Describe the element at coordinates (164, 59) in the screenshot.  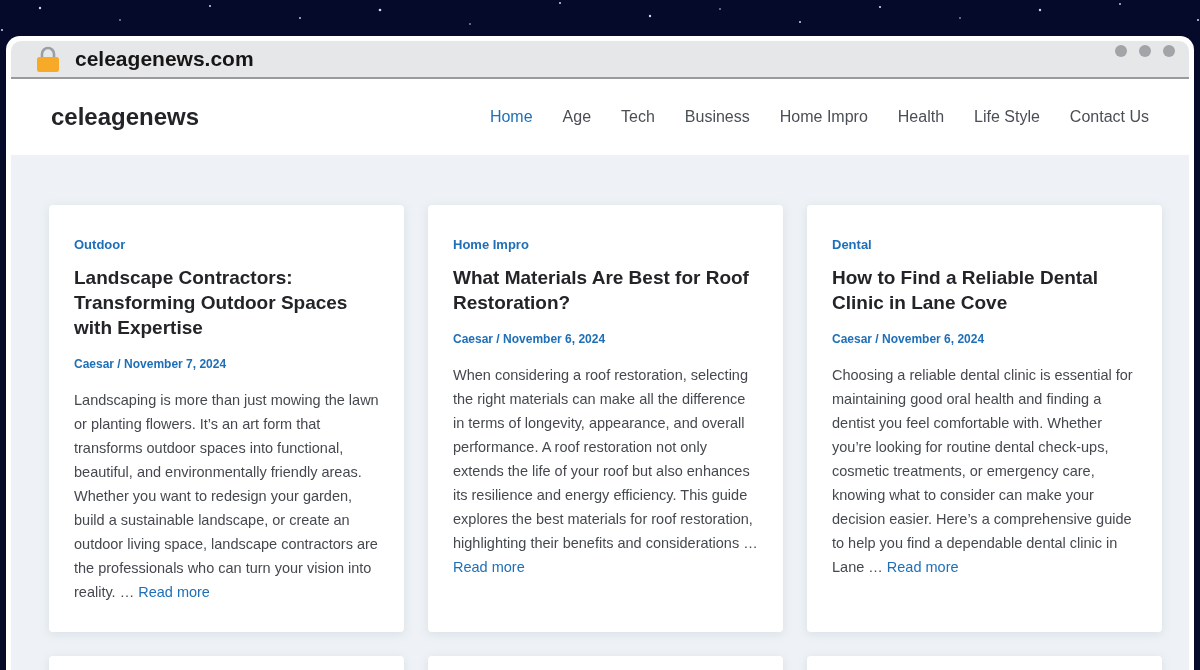
I see `url-text: celeagenews.com` at that location.